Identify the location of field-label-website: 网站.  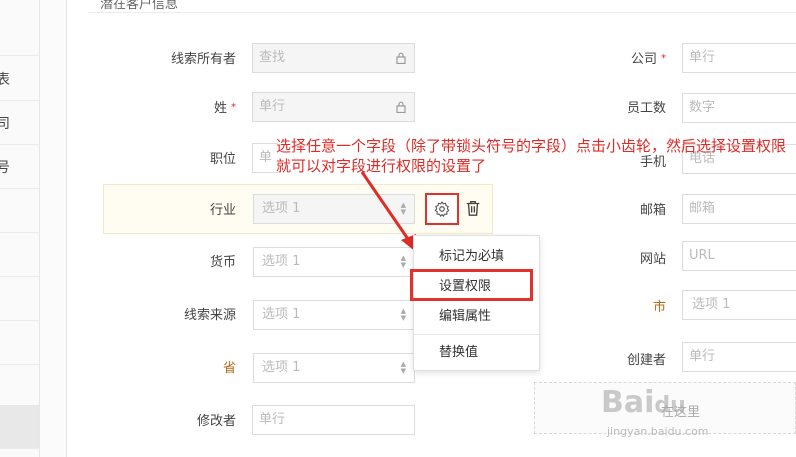
(652, 259).